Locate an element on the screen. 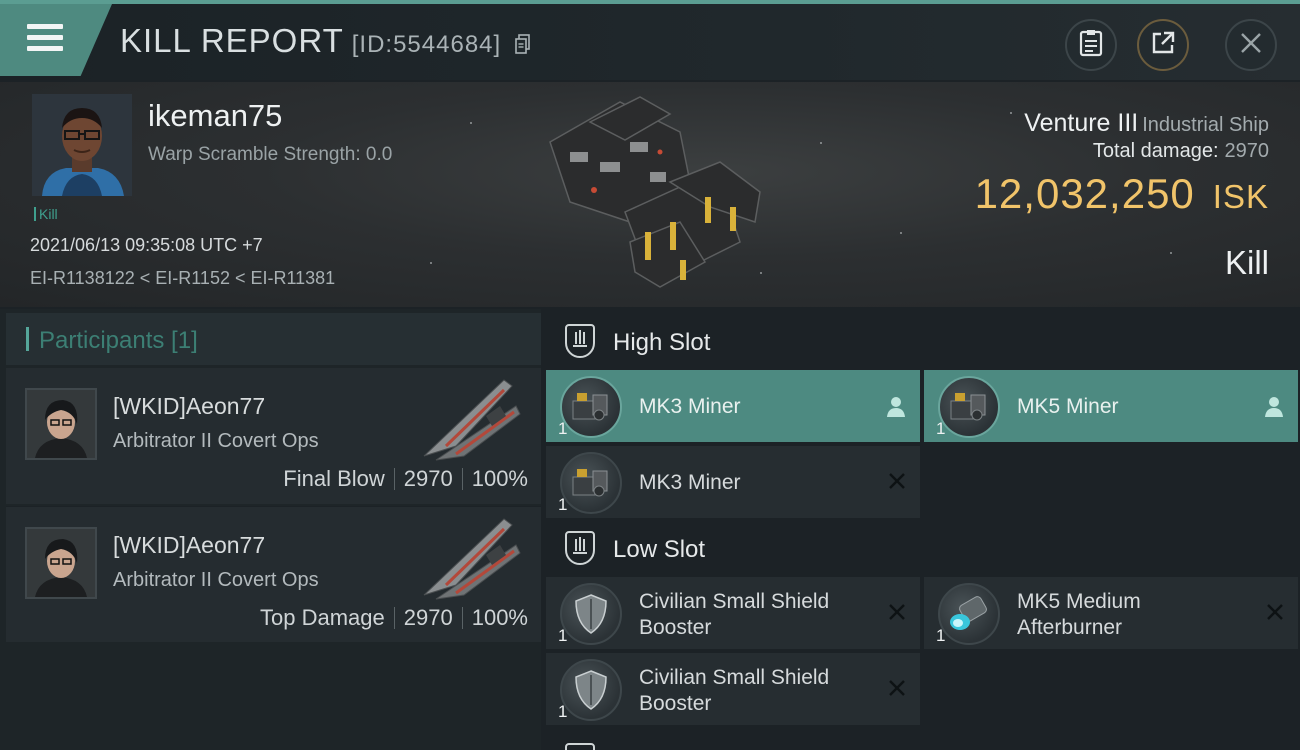 This screenshot has width=1300, height=750. module-name: MK5 Miner is located at coordinates (1068, 406).